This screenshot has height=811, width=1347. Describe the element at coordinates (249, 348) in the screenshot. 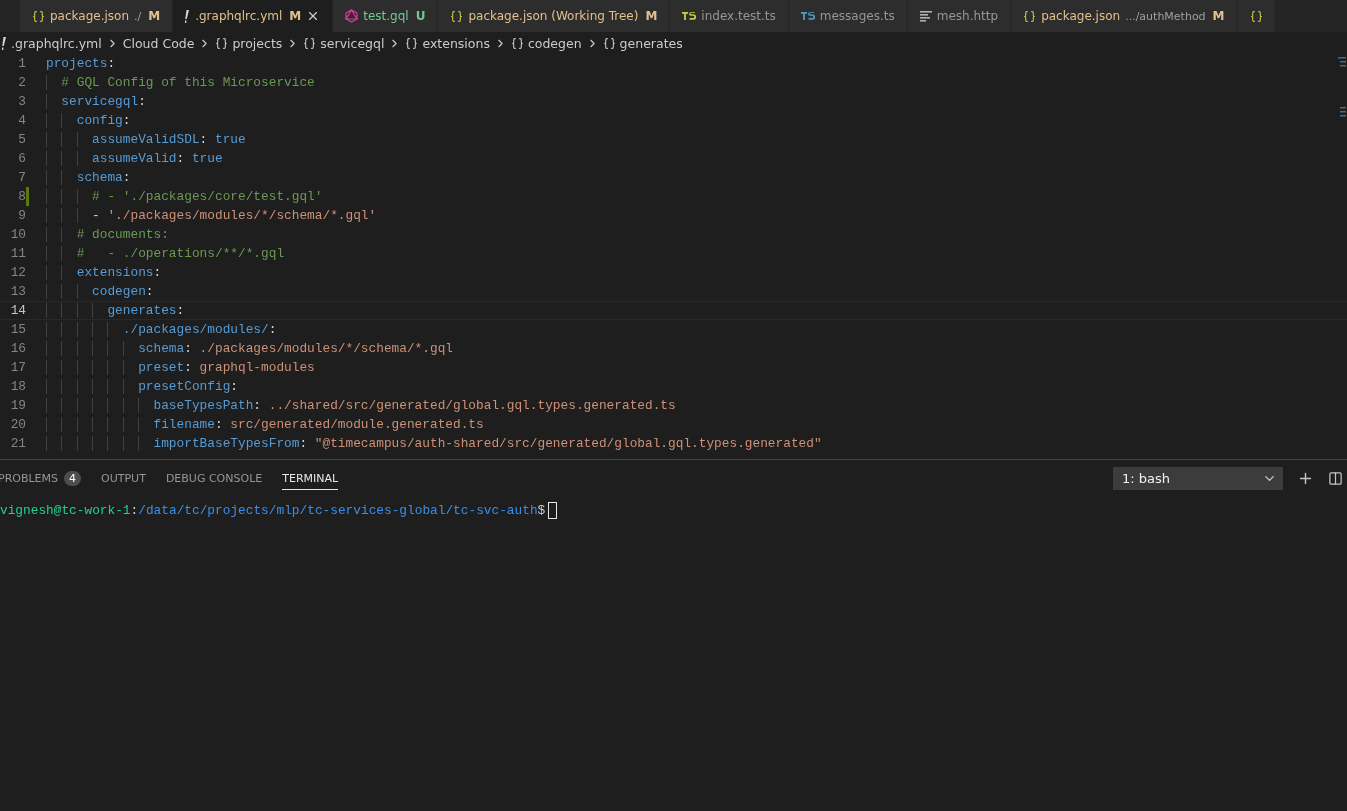

I see `code-line: schema: ./packages/modules/*/schema/*.gql` at that location.